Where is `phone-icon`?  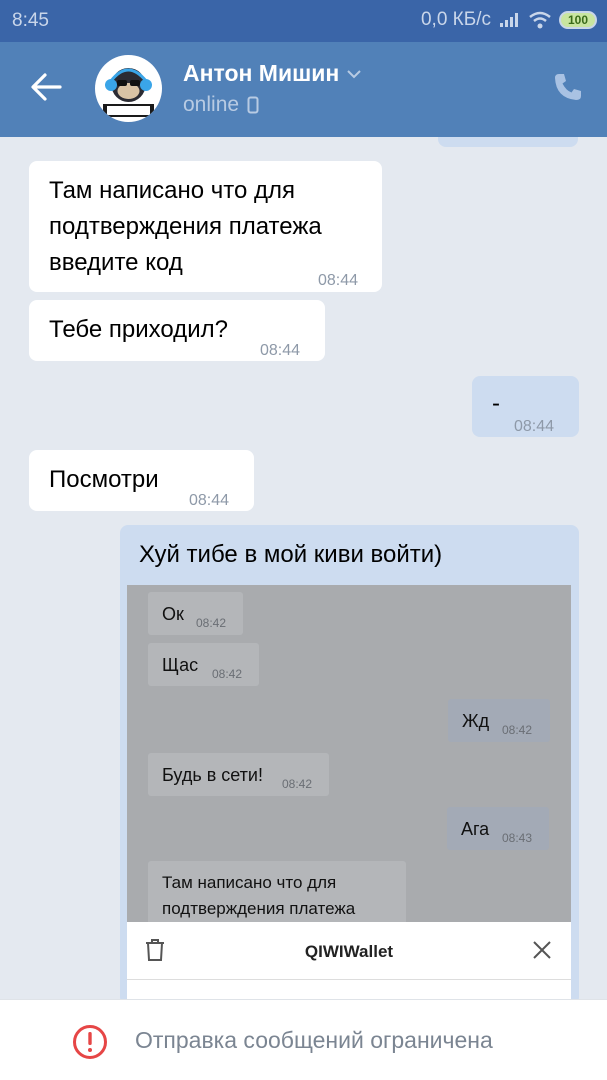 phone-icon is located at coordinates (568, 87).